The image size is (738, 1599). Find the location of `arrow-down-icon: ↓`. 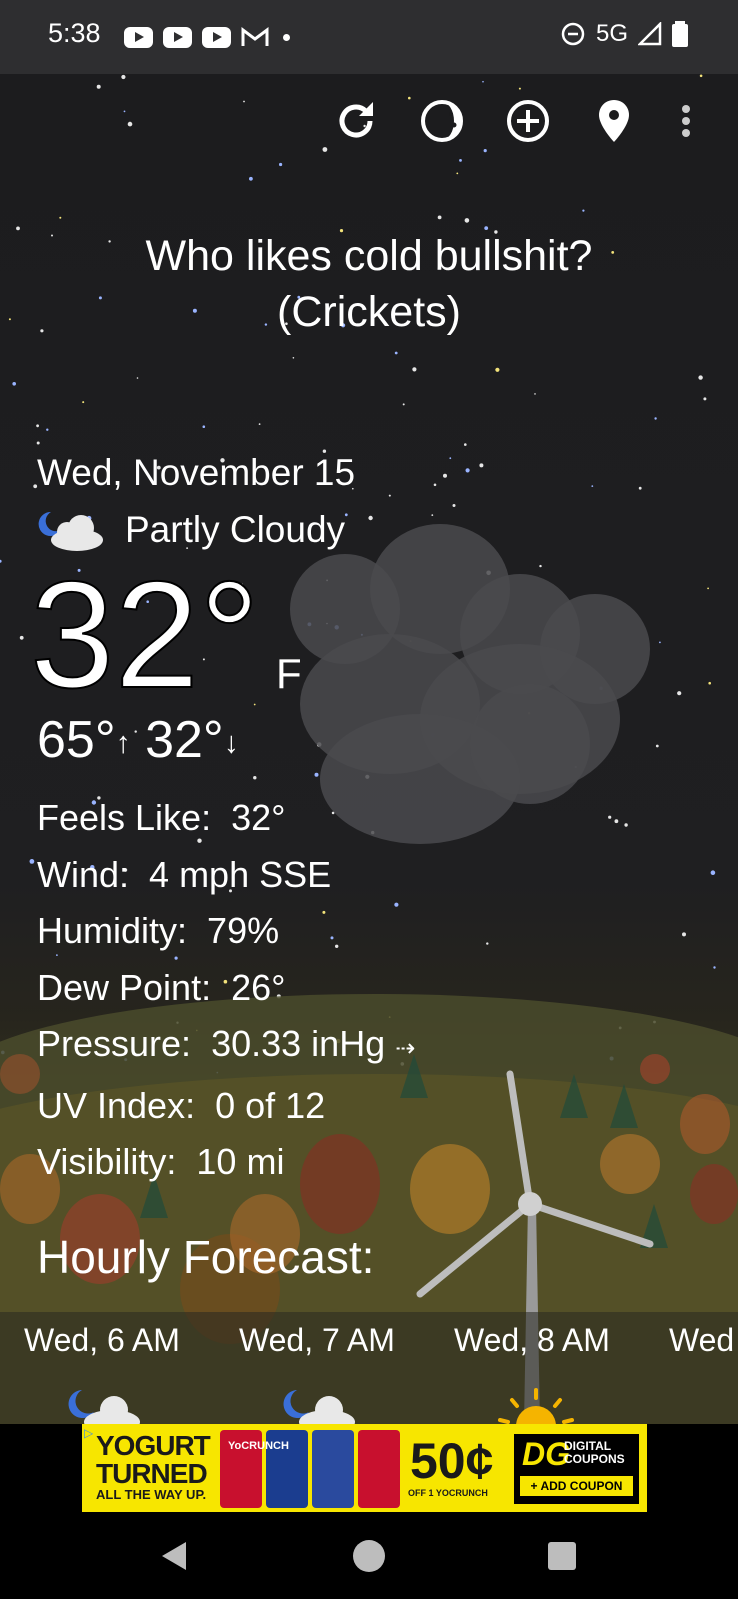

arrow-down-icon: ↓ is located at coordinates (231, 743).